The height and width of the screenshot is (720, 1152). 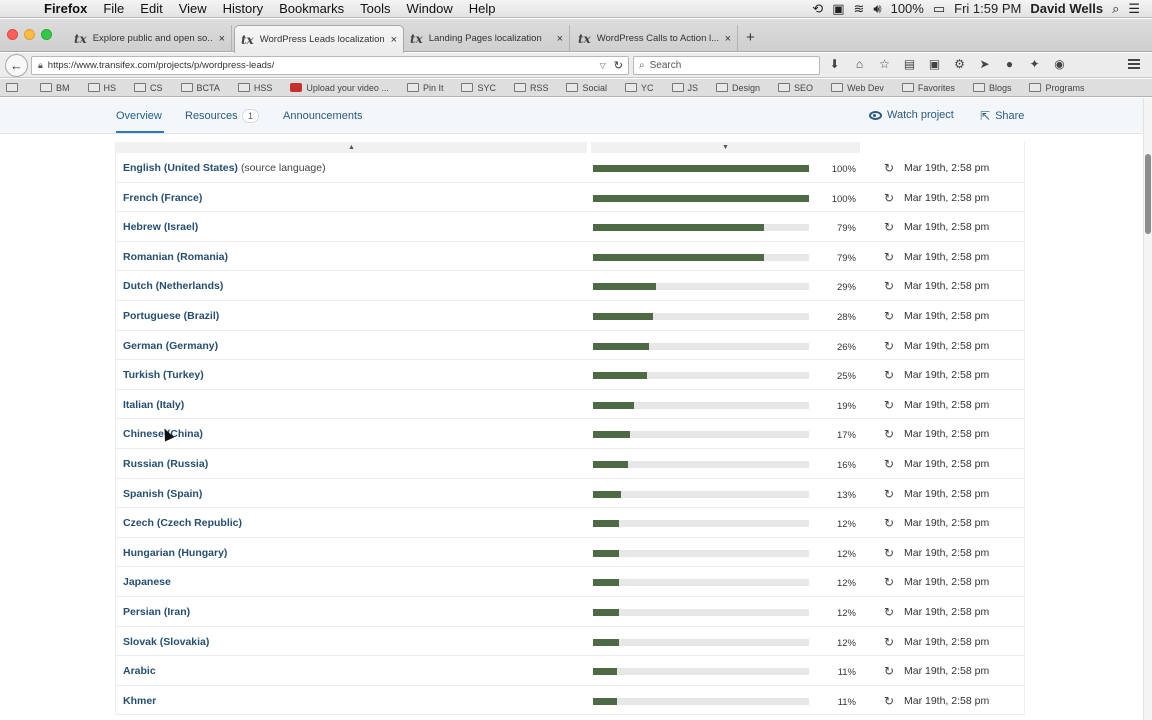 What do you see at coordinates (311, 8) in the screenshot?
I see `menu-bookmarks: Bookmarks` at bounding box center [311, 8].